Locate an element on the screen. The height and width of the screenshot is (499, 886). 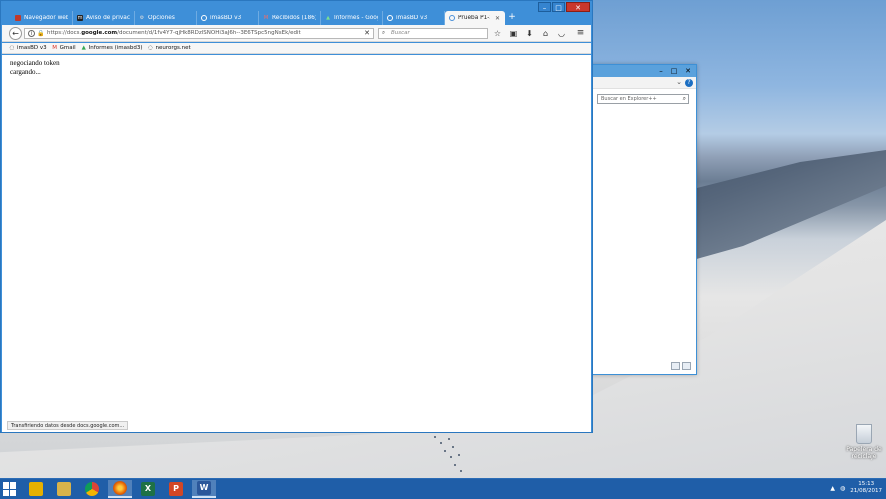
explorer-toolbar: ⌄ ? is located at coordinates (643, 83).